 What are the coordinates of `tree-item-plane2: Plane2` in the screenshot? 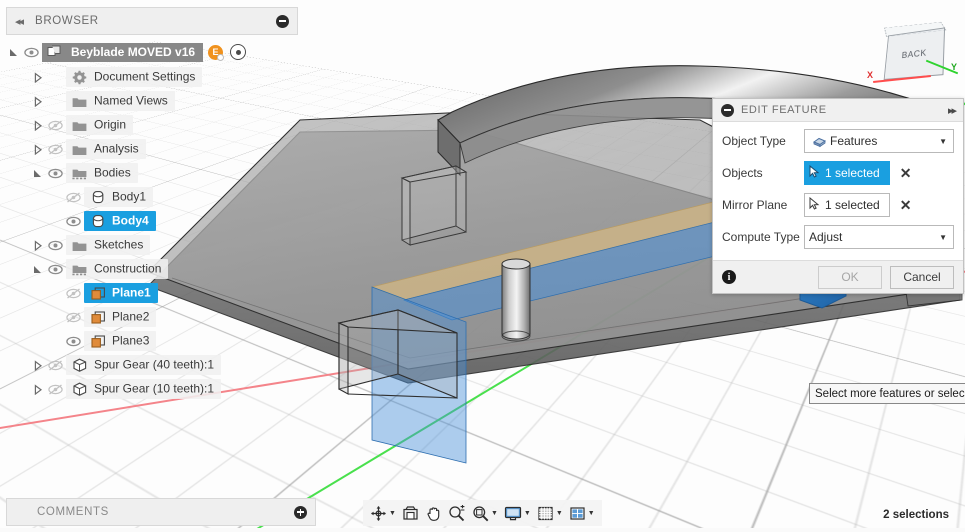 It's located at (152, 317).